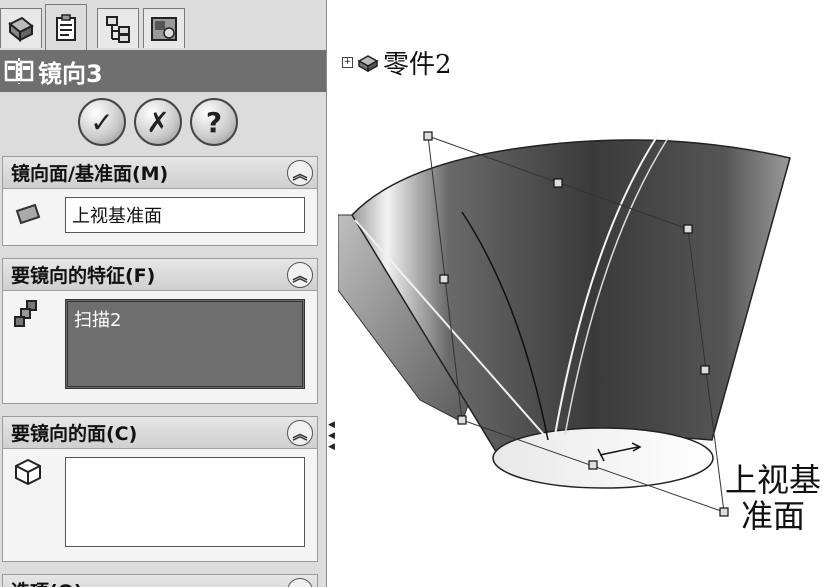 This screenshot has width=823, height=587. I want to click on collapse-faces-button: ︽, so click(300, 433).